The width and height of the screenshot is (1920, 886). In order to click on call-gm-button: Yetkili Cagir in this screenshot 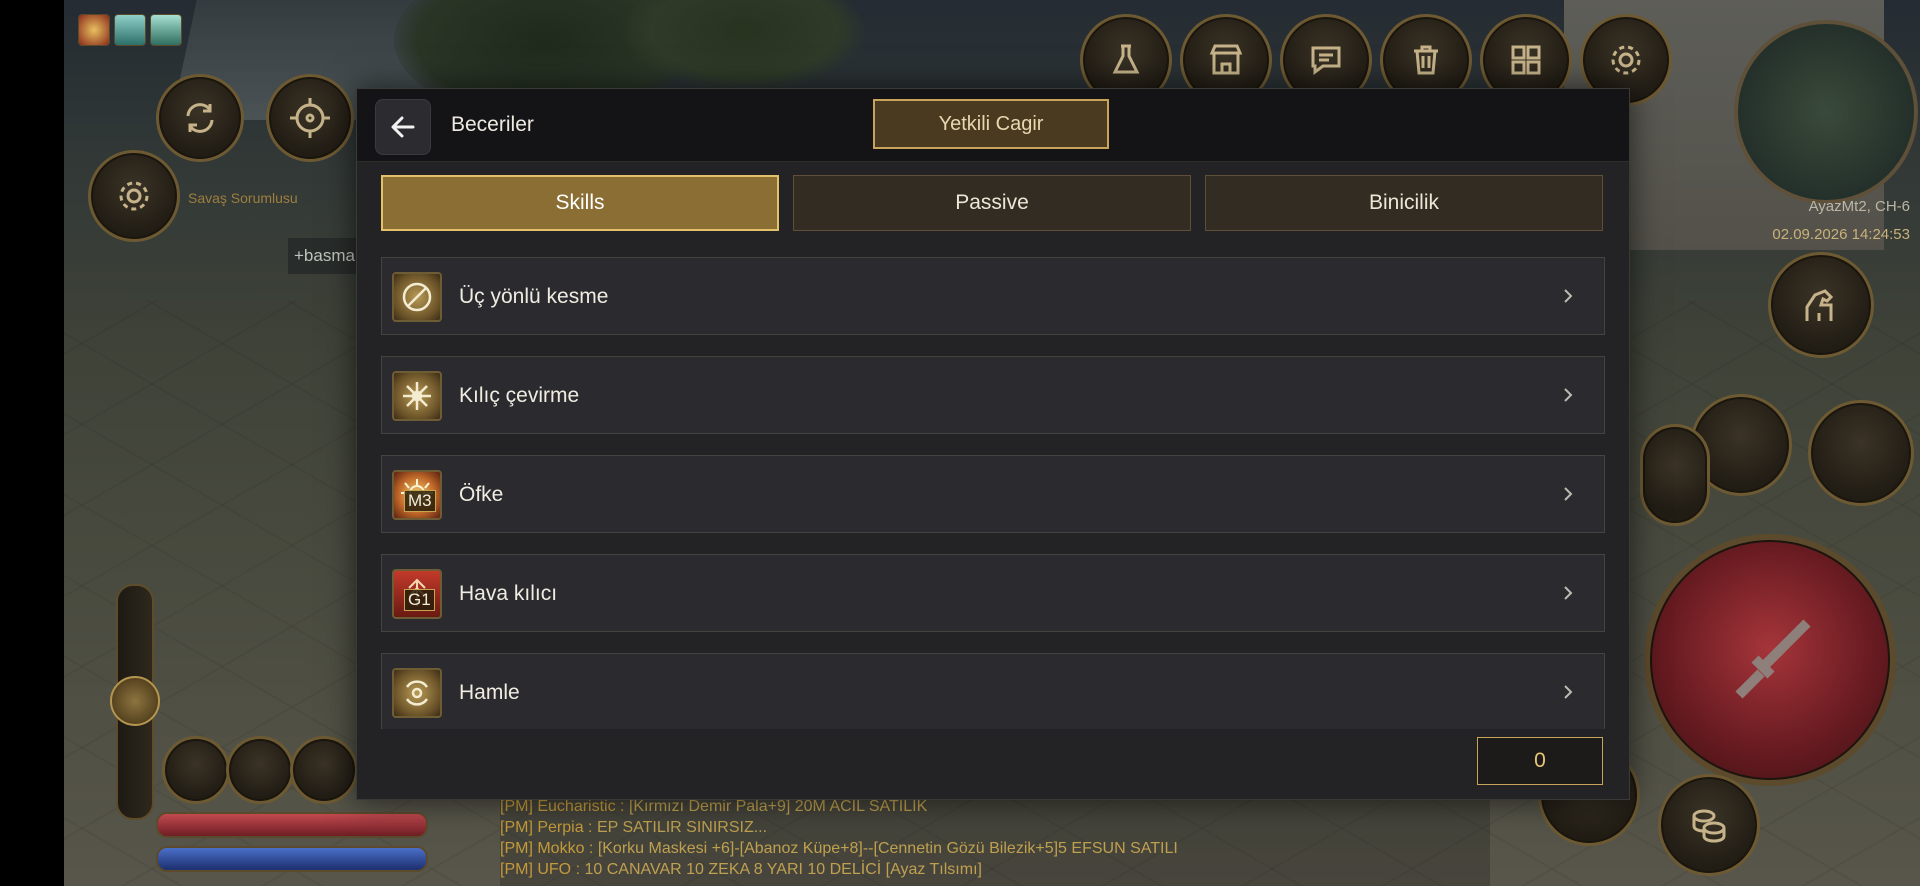, I will do `click(991, 124)`.